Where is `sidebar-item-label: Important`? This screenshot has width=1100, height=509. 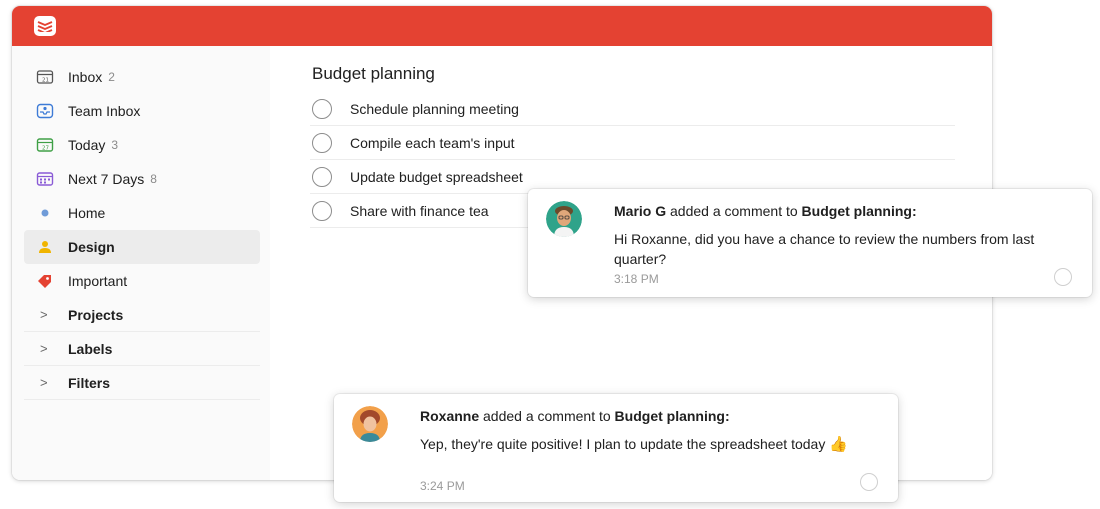 sidebar-item-label: Important is located at coordinates (98, 281).